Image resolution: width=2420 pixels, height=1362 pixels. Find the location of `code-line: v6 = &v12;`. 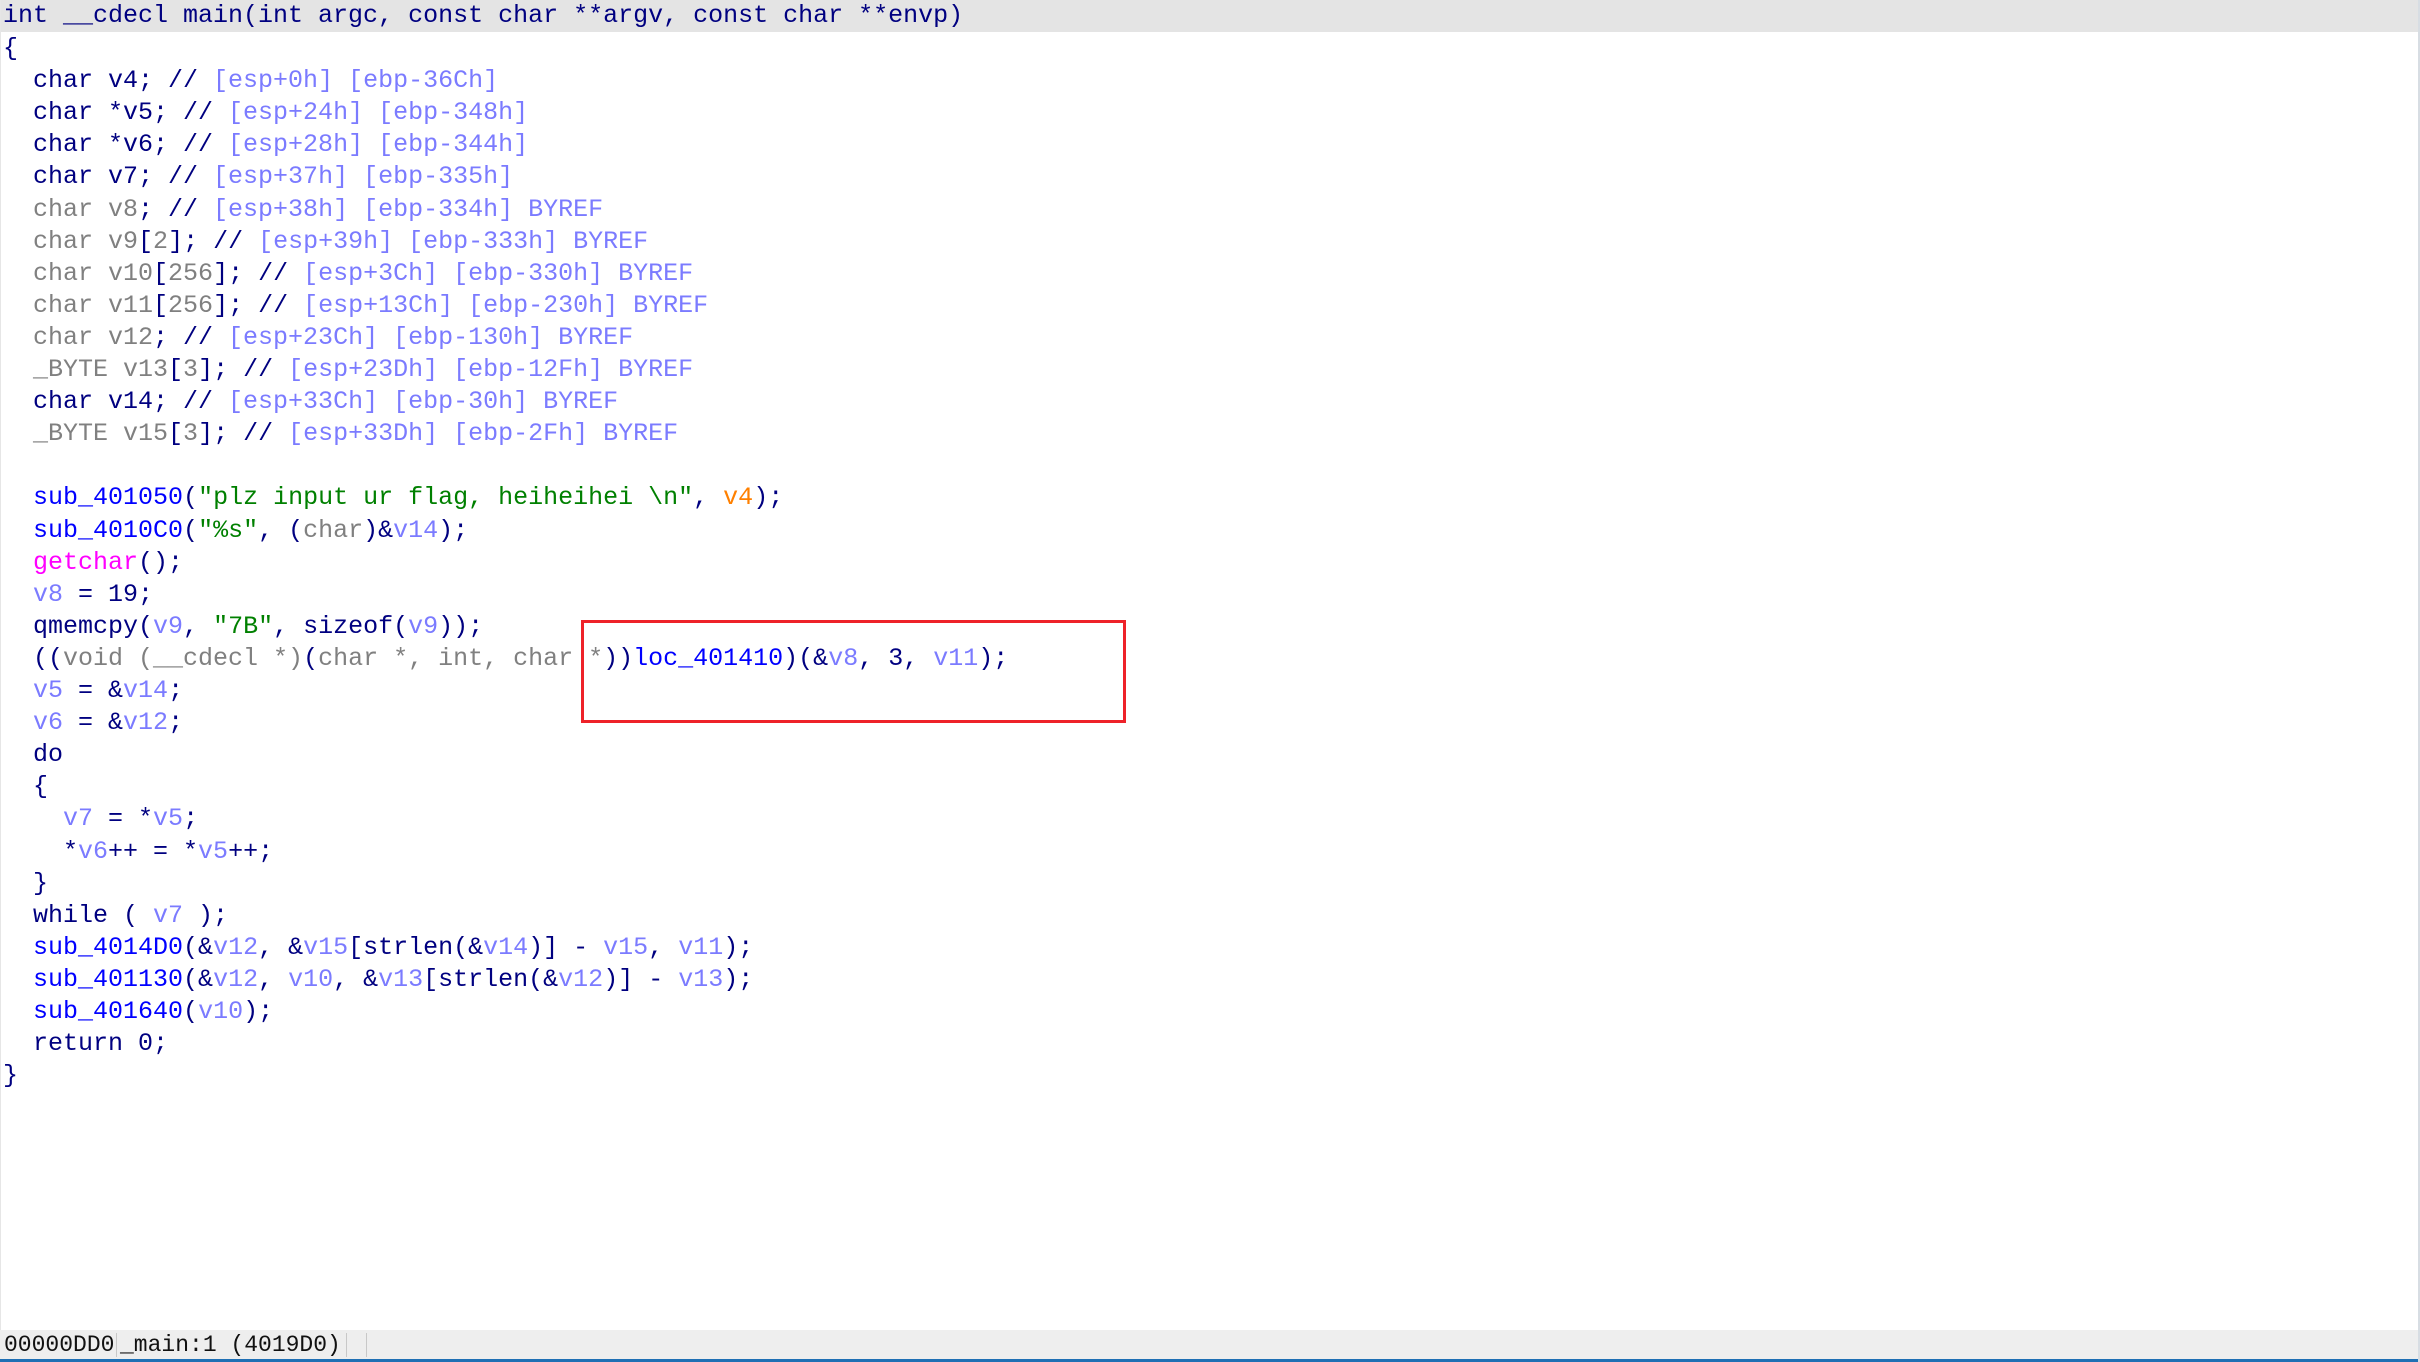

code-line: v6 = &v12; is located at coordinates (93, 723).